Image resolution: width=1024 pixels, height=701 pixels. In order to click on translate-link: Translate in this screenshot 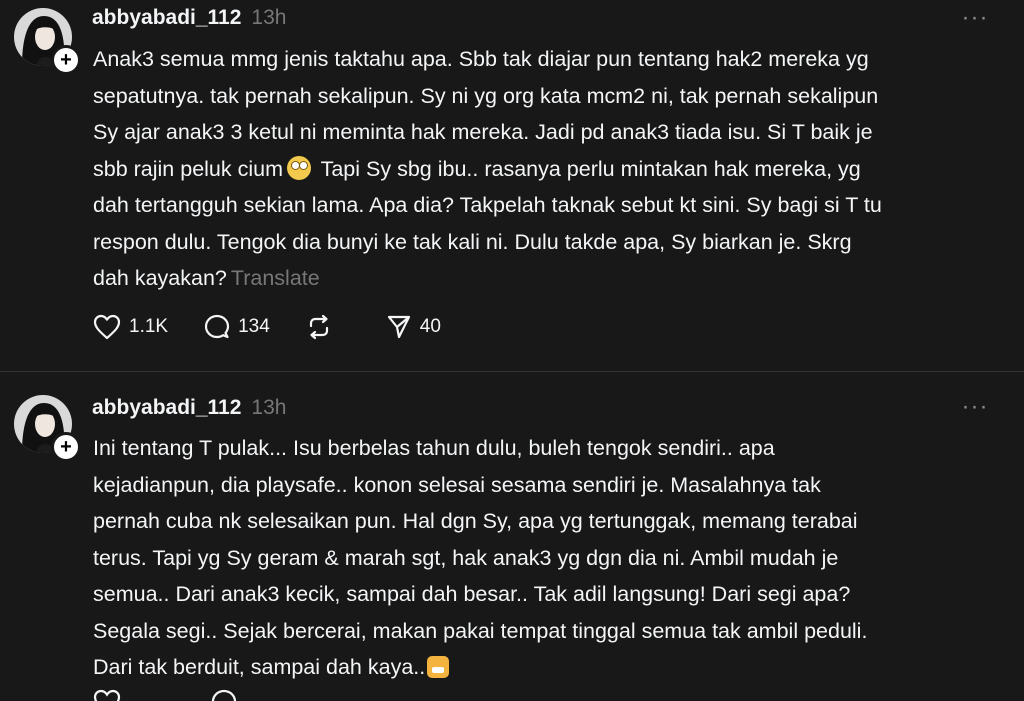, I will do `click(275, 278)`.